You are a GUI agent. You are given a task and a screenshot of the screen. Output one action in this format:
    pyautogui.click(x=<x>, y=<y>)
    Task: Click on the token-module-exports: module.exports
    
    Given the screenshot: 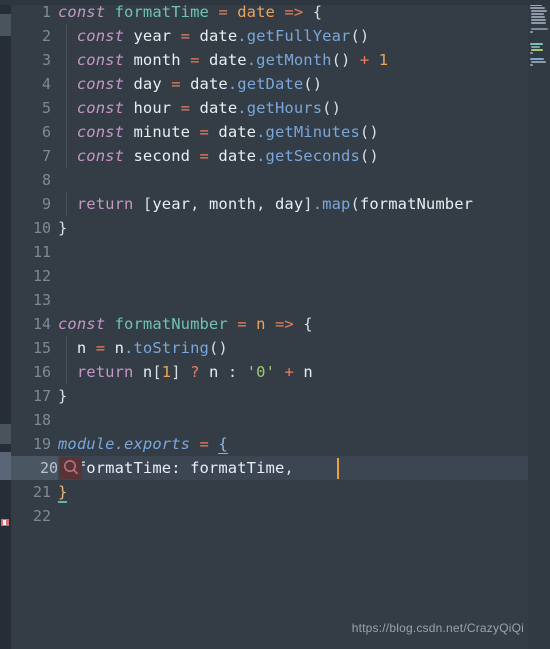 What is the action you would take?
    pyautogui.click(x=124, y=444)
    